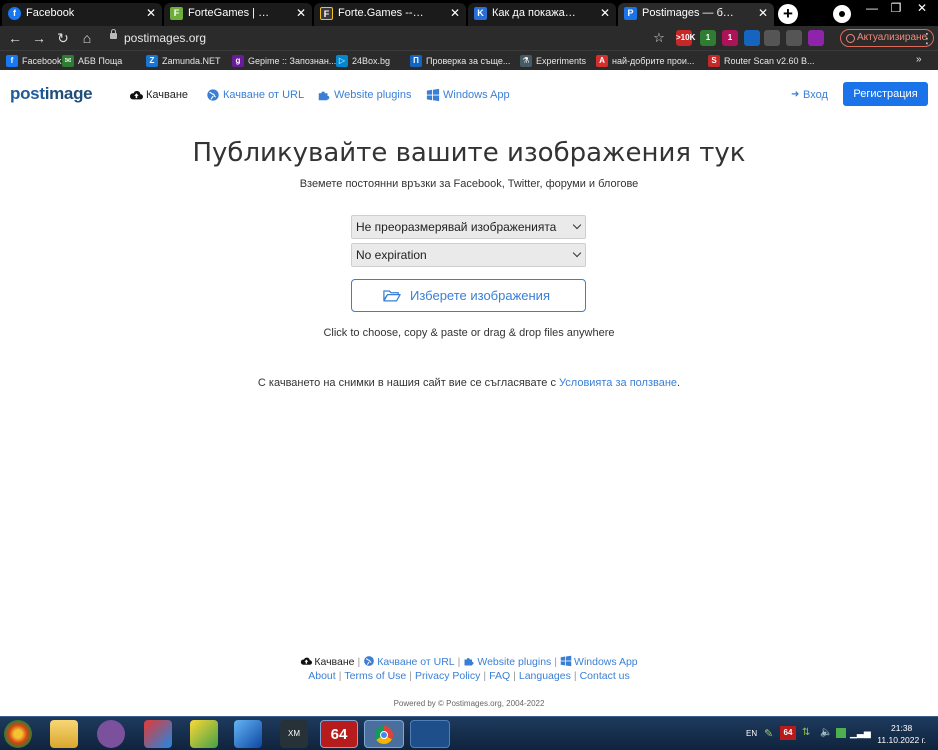  Describe the element at coordinates (39, 38) in the screenshot. I see `forward-icon: →` at that location.